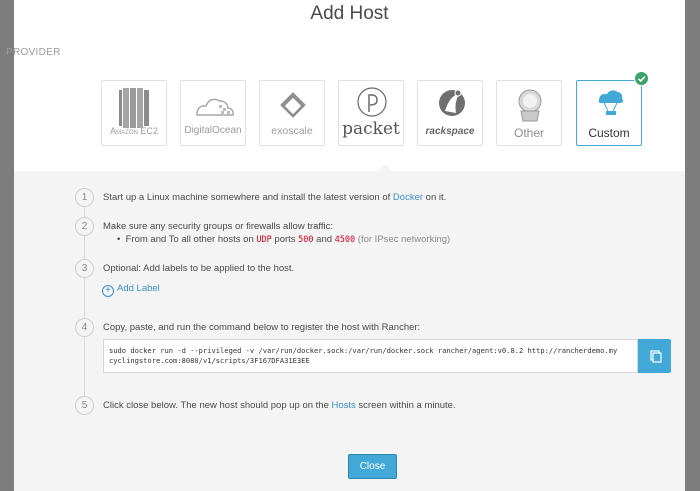  Describe the element at coordinates (33, 52) in the screenshot. I see `provider-label: PROVIDER` at that location.